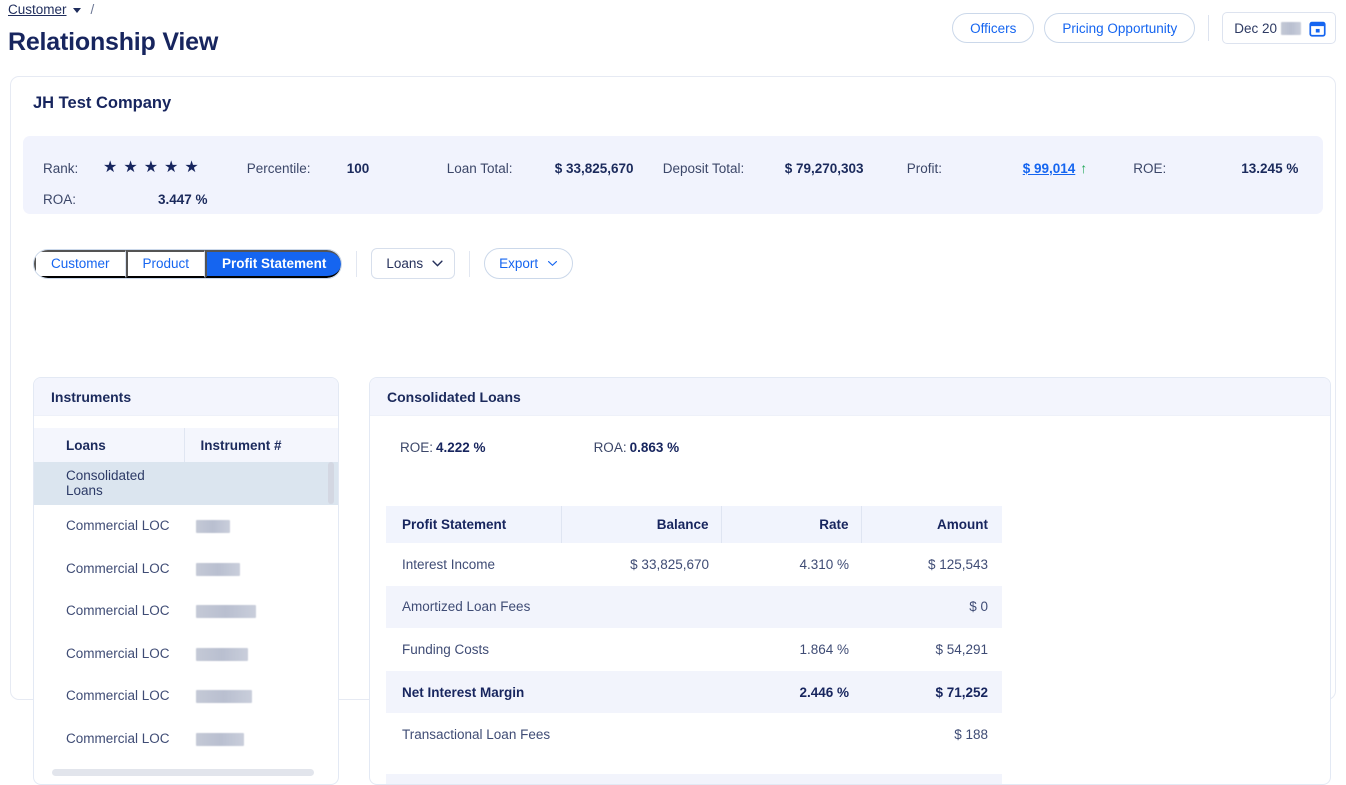 Image resolution: width=1346 pixels, height=785 pixels. I want to click on percentile-label: Percentile:, so click(278, 168).